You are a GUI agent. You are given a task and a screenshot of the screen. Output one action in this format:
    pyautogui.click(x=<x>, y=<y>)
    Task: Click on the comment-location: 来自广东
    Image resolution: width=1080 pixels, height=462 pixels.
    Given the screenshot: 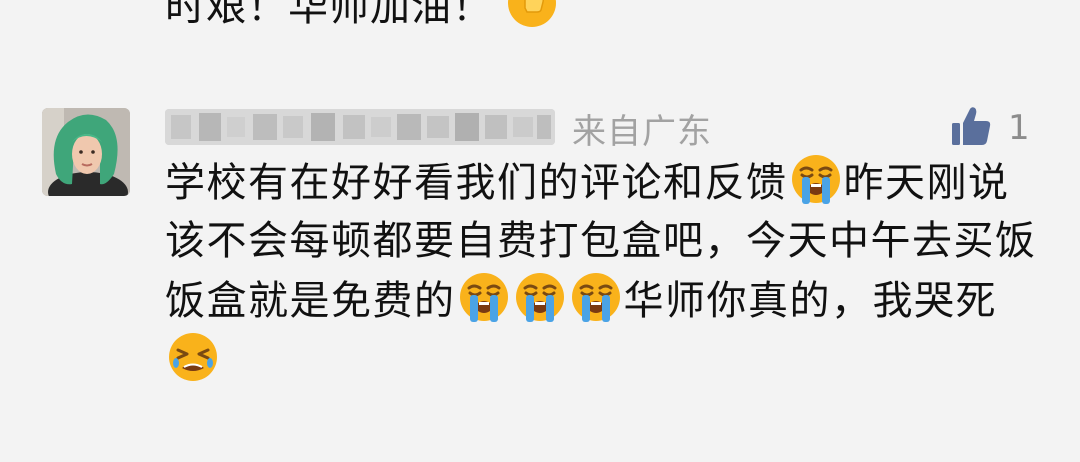 What is the action you would take?
    pyautogui.click(x=642, y=132)
    